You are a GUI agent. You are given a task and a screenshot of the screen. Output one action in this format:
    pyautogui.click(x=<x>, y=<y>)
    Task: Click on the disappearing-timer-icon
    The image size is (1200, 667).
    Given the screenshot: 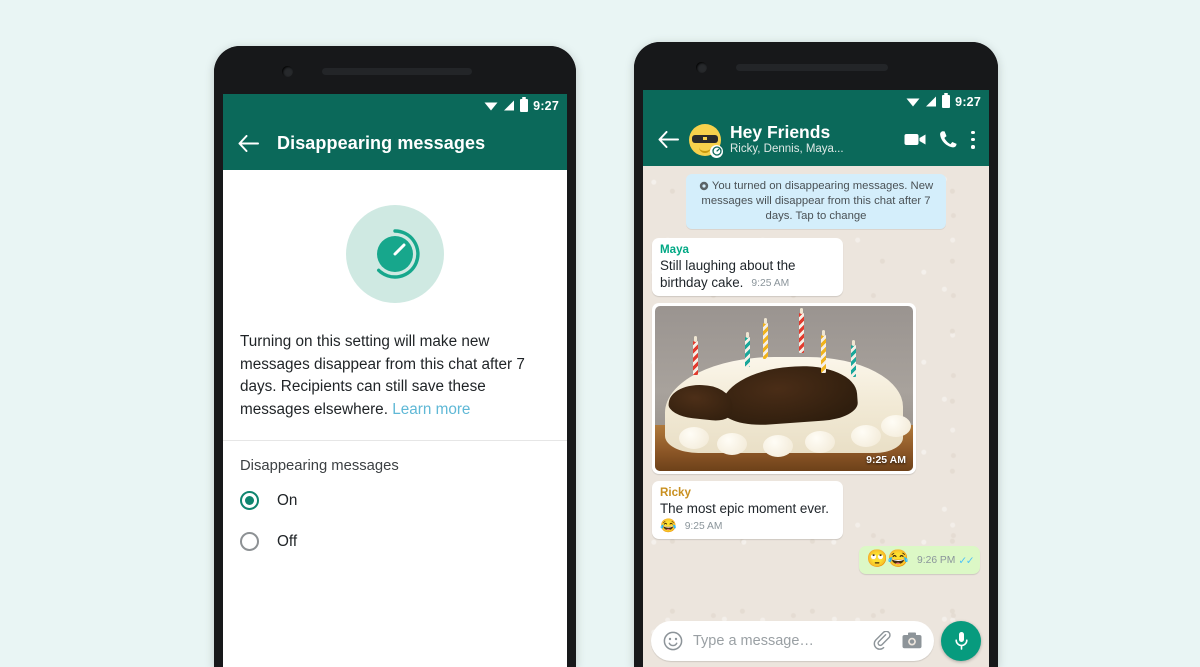 What is the action you would take?
    pyautogui.click(x=395, y=254)
    